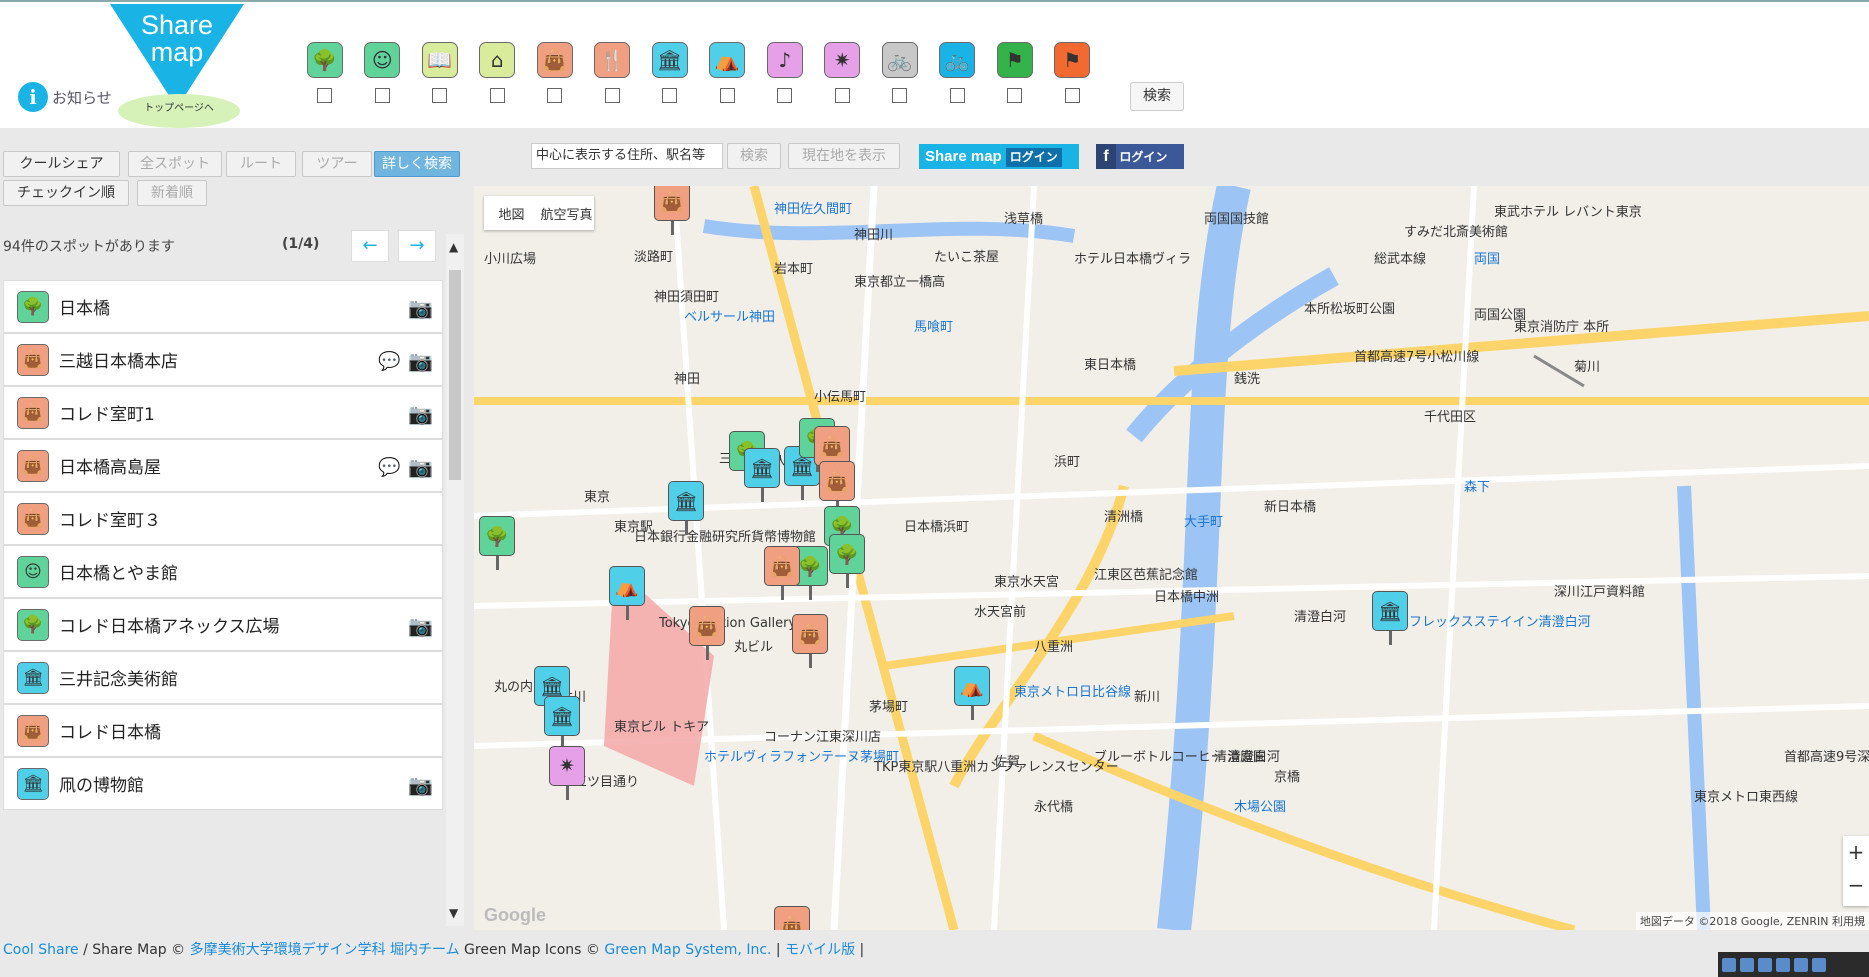  What do you see at coordinates (840, 397) in the screenshot?
I see `map-label: 小伝馬町` at bounding box center [840, 397].